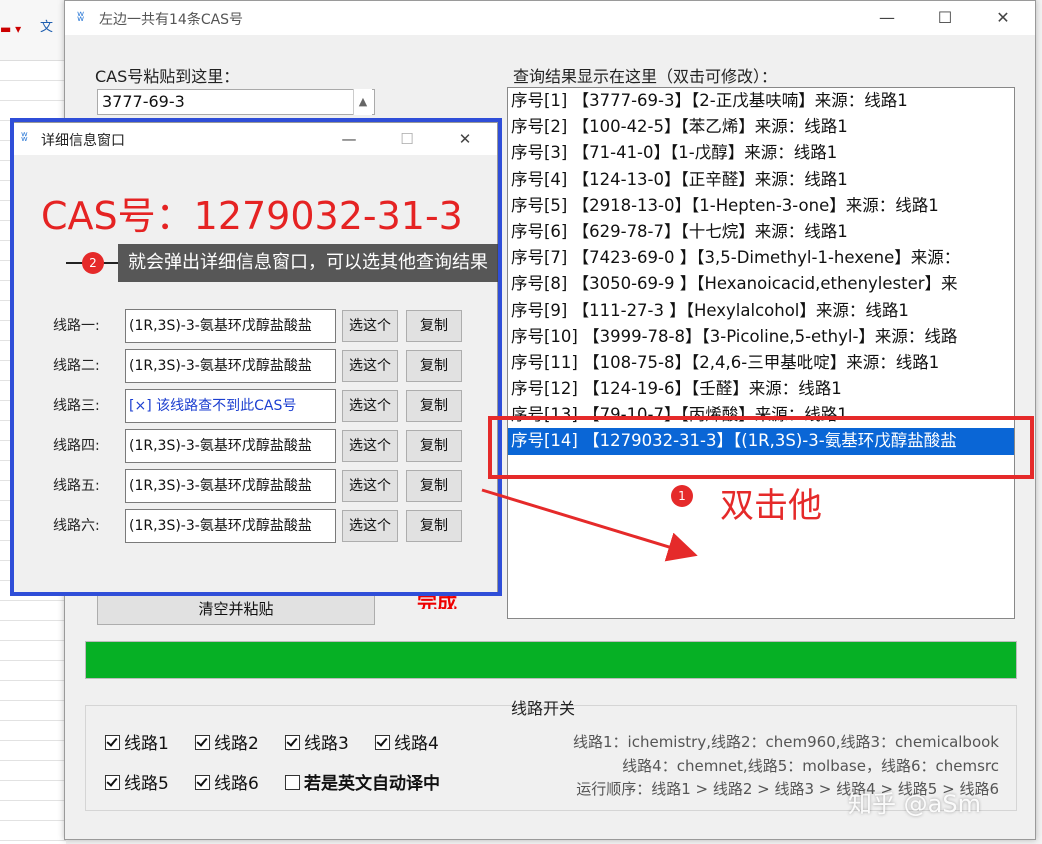  Describe the element at coordinates (407, 741) in the screenshot. I see `checkbox-route4: 线路4` at that location.